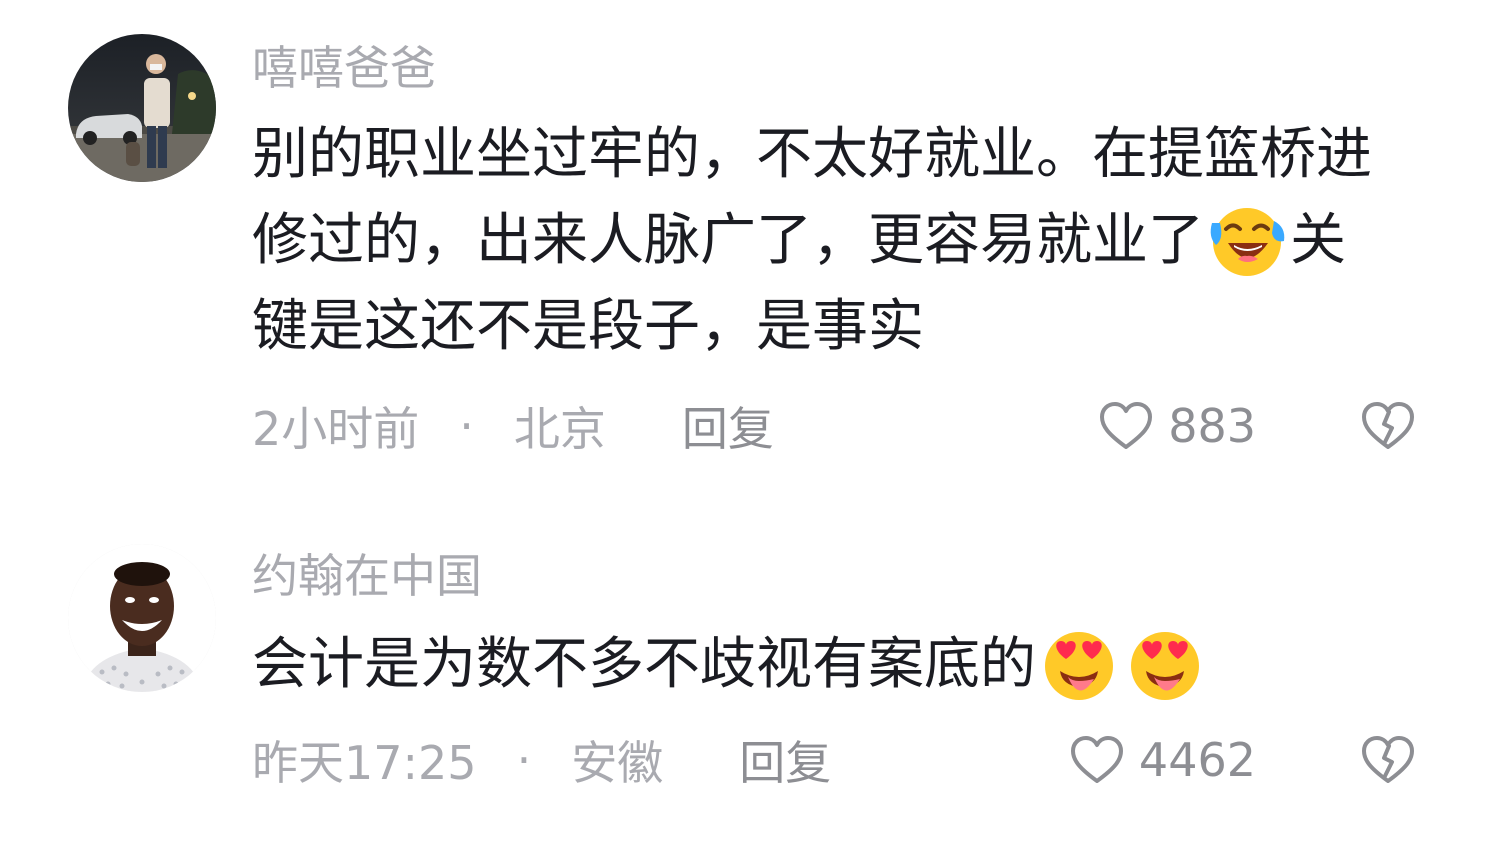 The image size is (1500, 843). Describe the element at coordinates (644, 664) in the screenshot. I see `comment-text-part: 会计是为数不多不歧视有案底的` at that location.